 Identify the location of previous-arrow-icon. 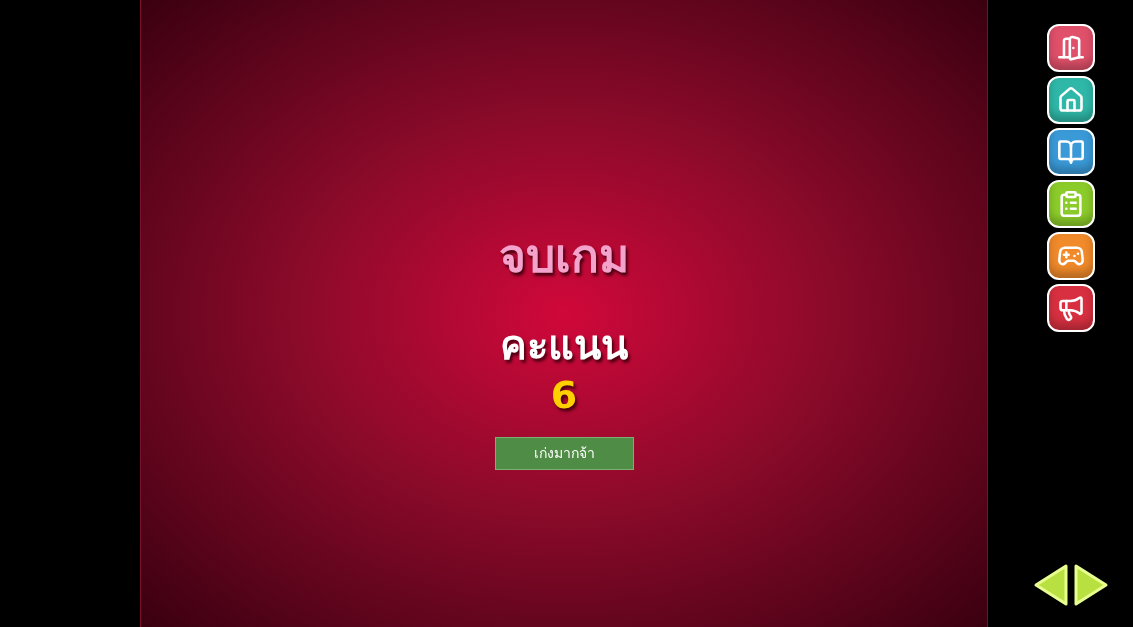
(1050, 585).